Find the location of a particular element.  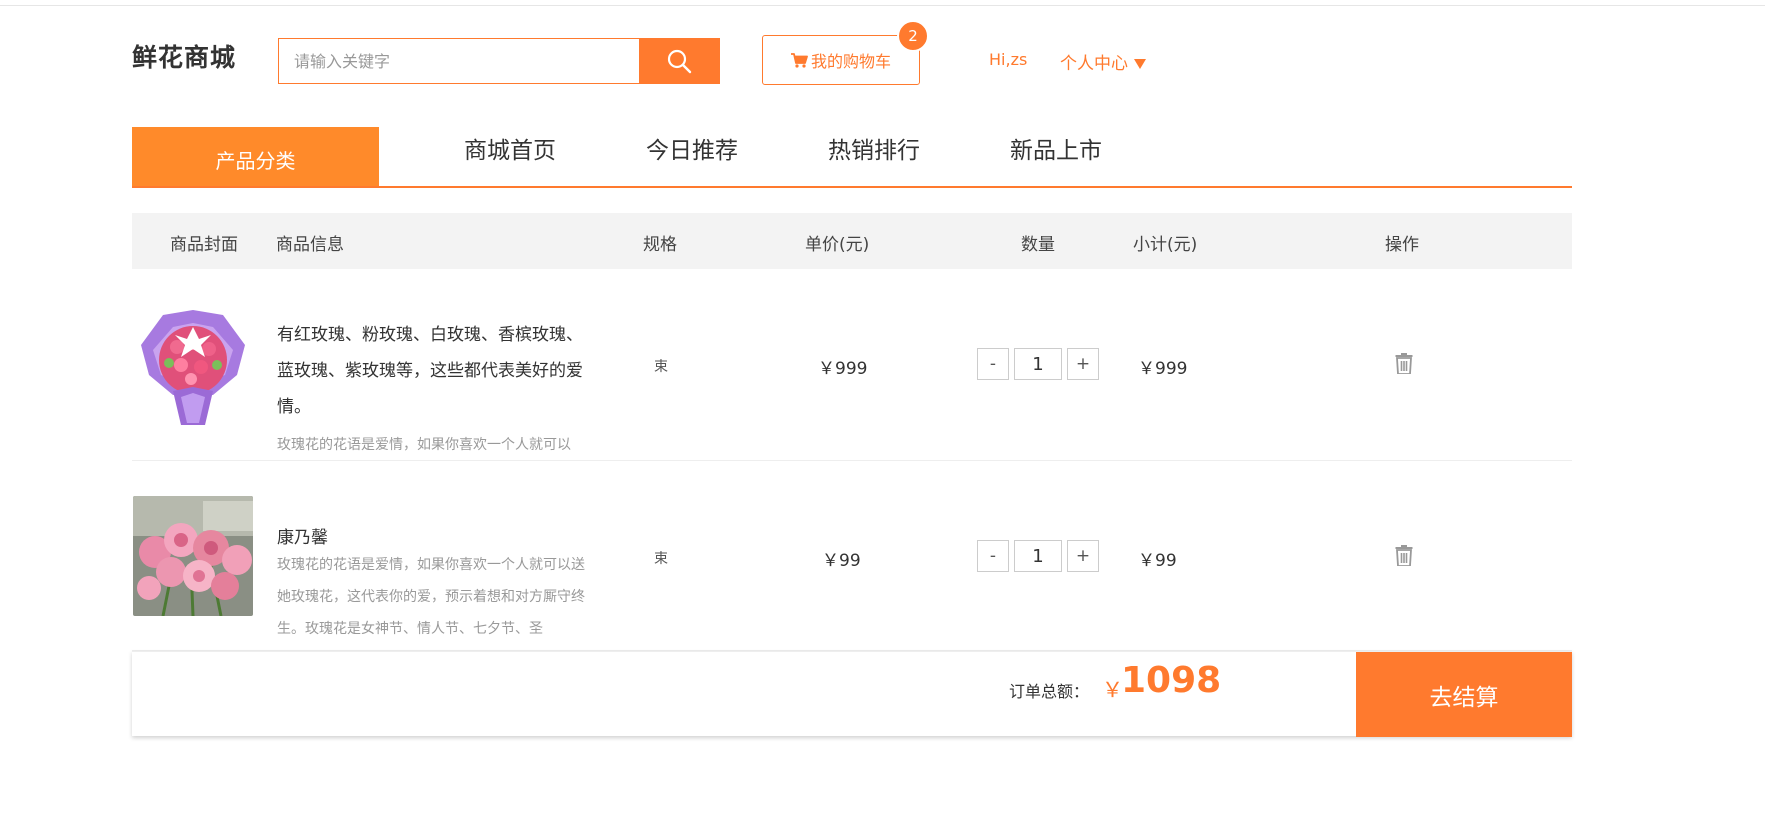

col-subtotal: 小计(元) is located at coordinates (1165, 245).